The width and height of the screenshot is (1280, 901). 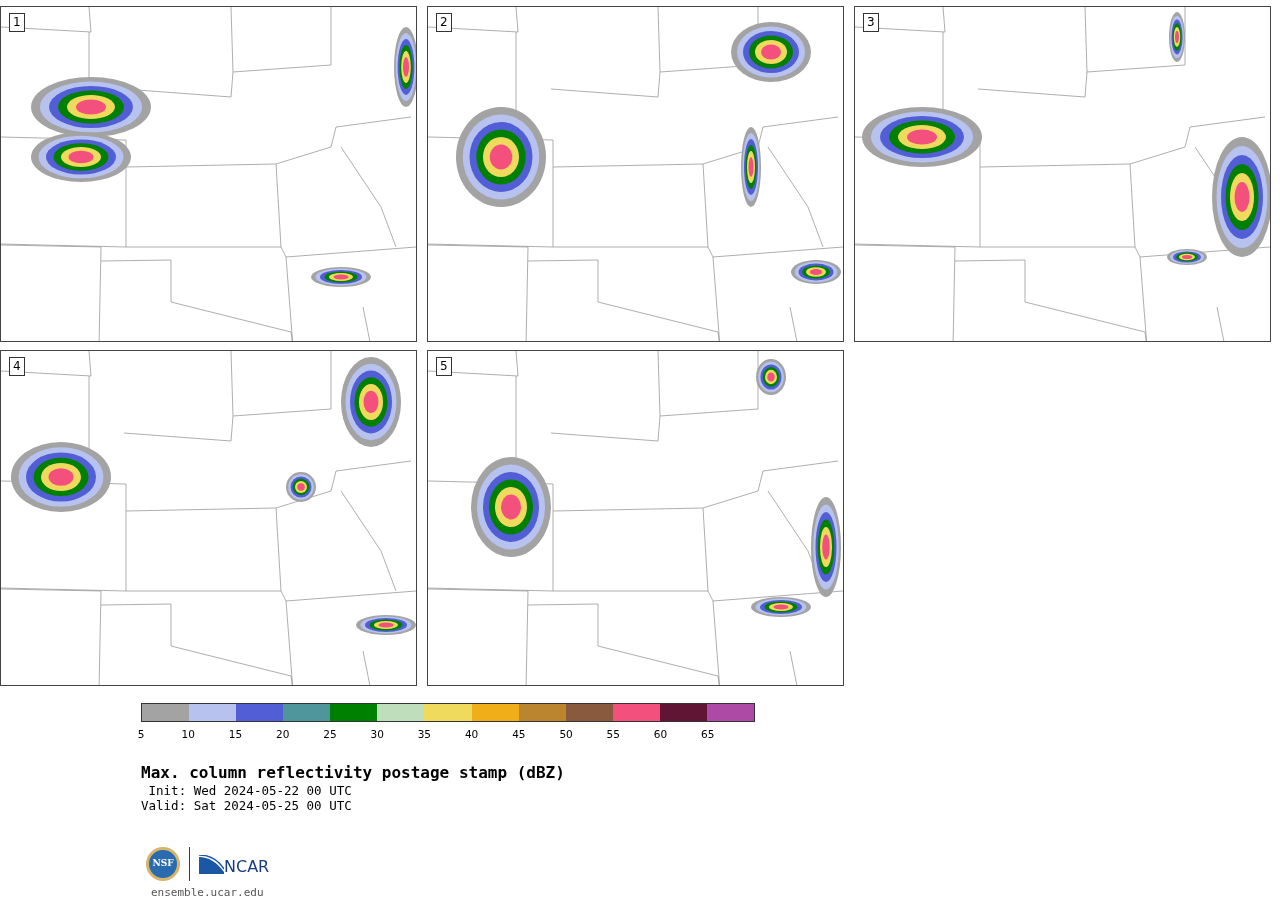 I want to click on panel-number: 2, so click(x=444, y=22).